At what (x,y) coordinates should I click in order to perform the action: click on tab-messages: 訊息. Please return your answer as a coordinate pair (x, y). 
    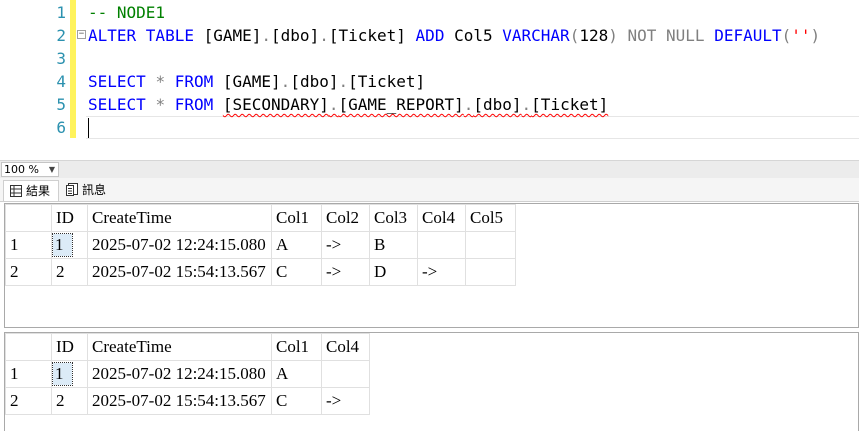
    Looking at the image, I should click on (94, 190).